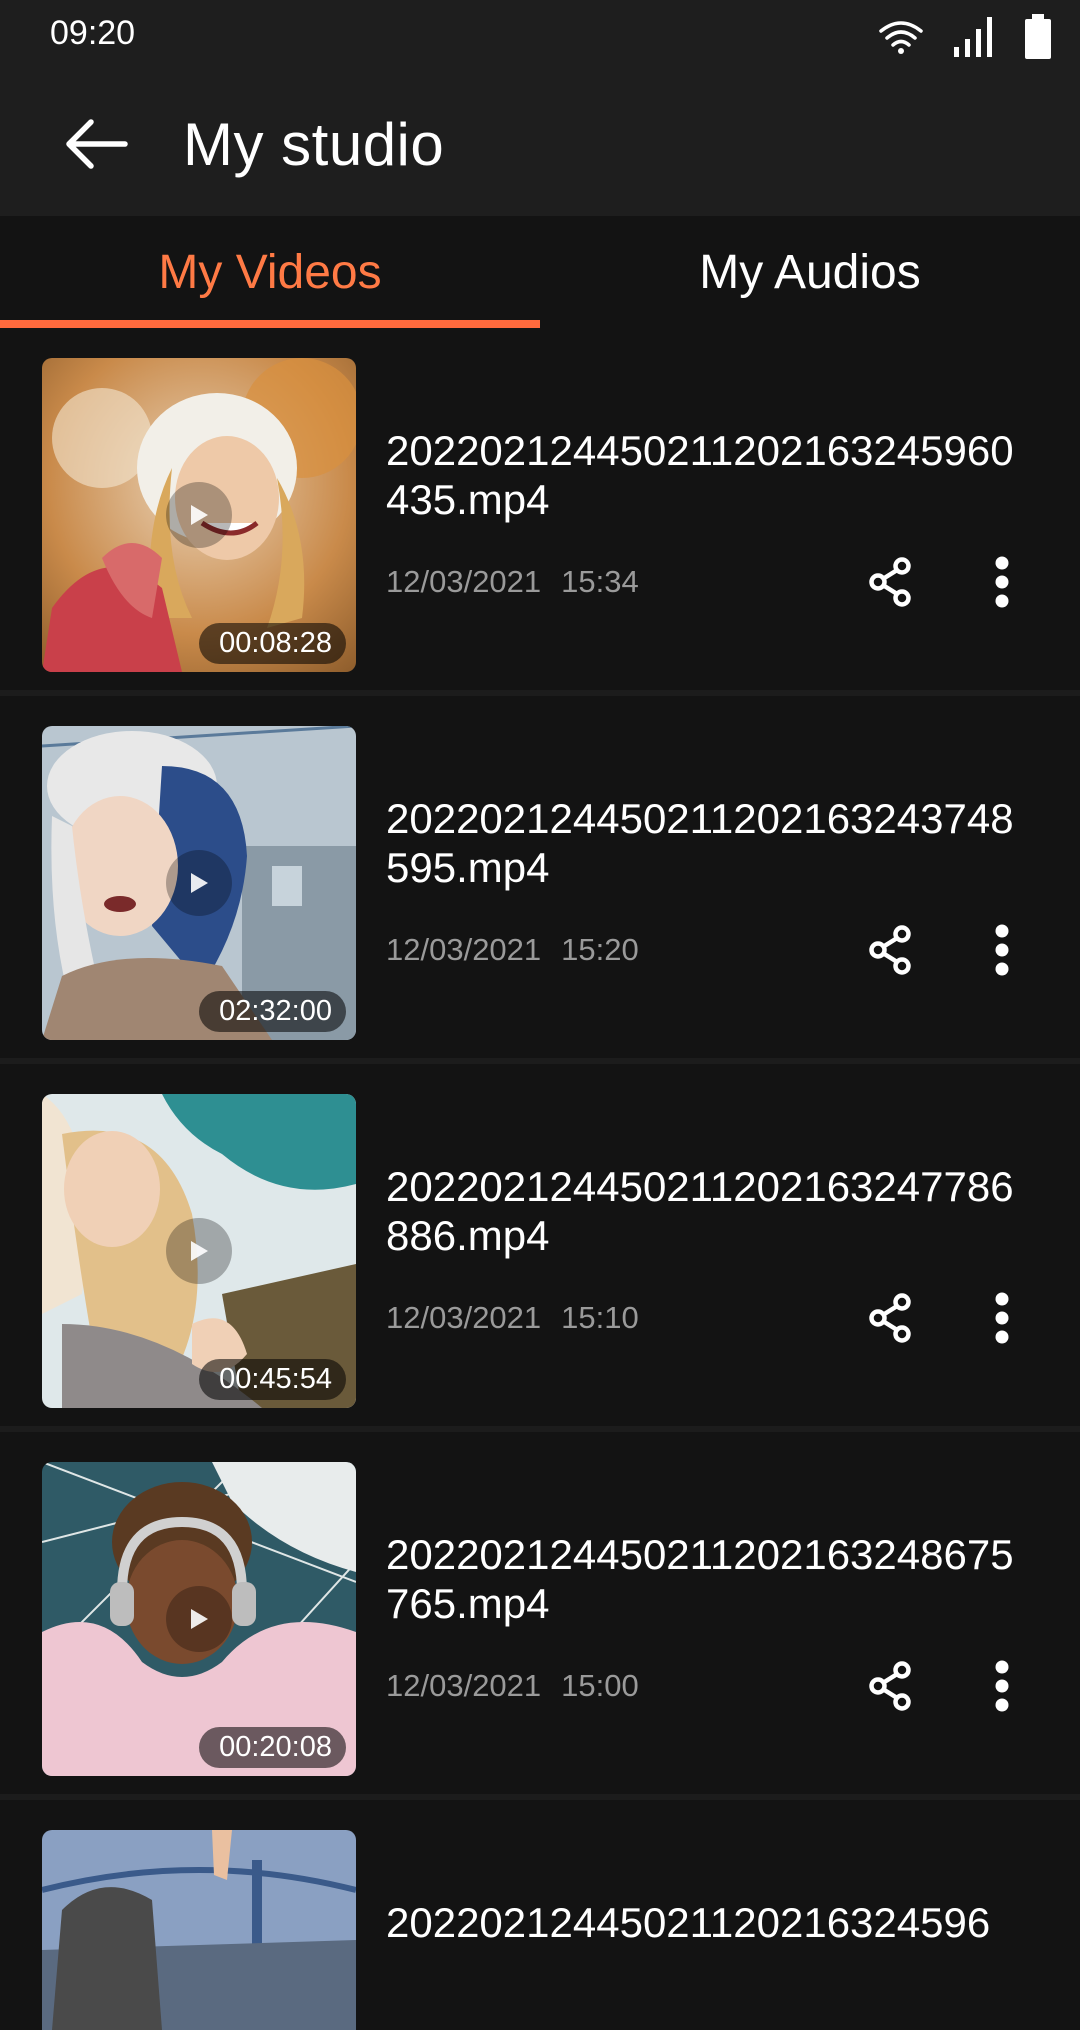  Describe the element at coordinates (272, 643) in the screenshot. I see `video-duration: 00:08:28` at that location.